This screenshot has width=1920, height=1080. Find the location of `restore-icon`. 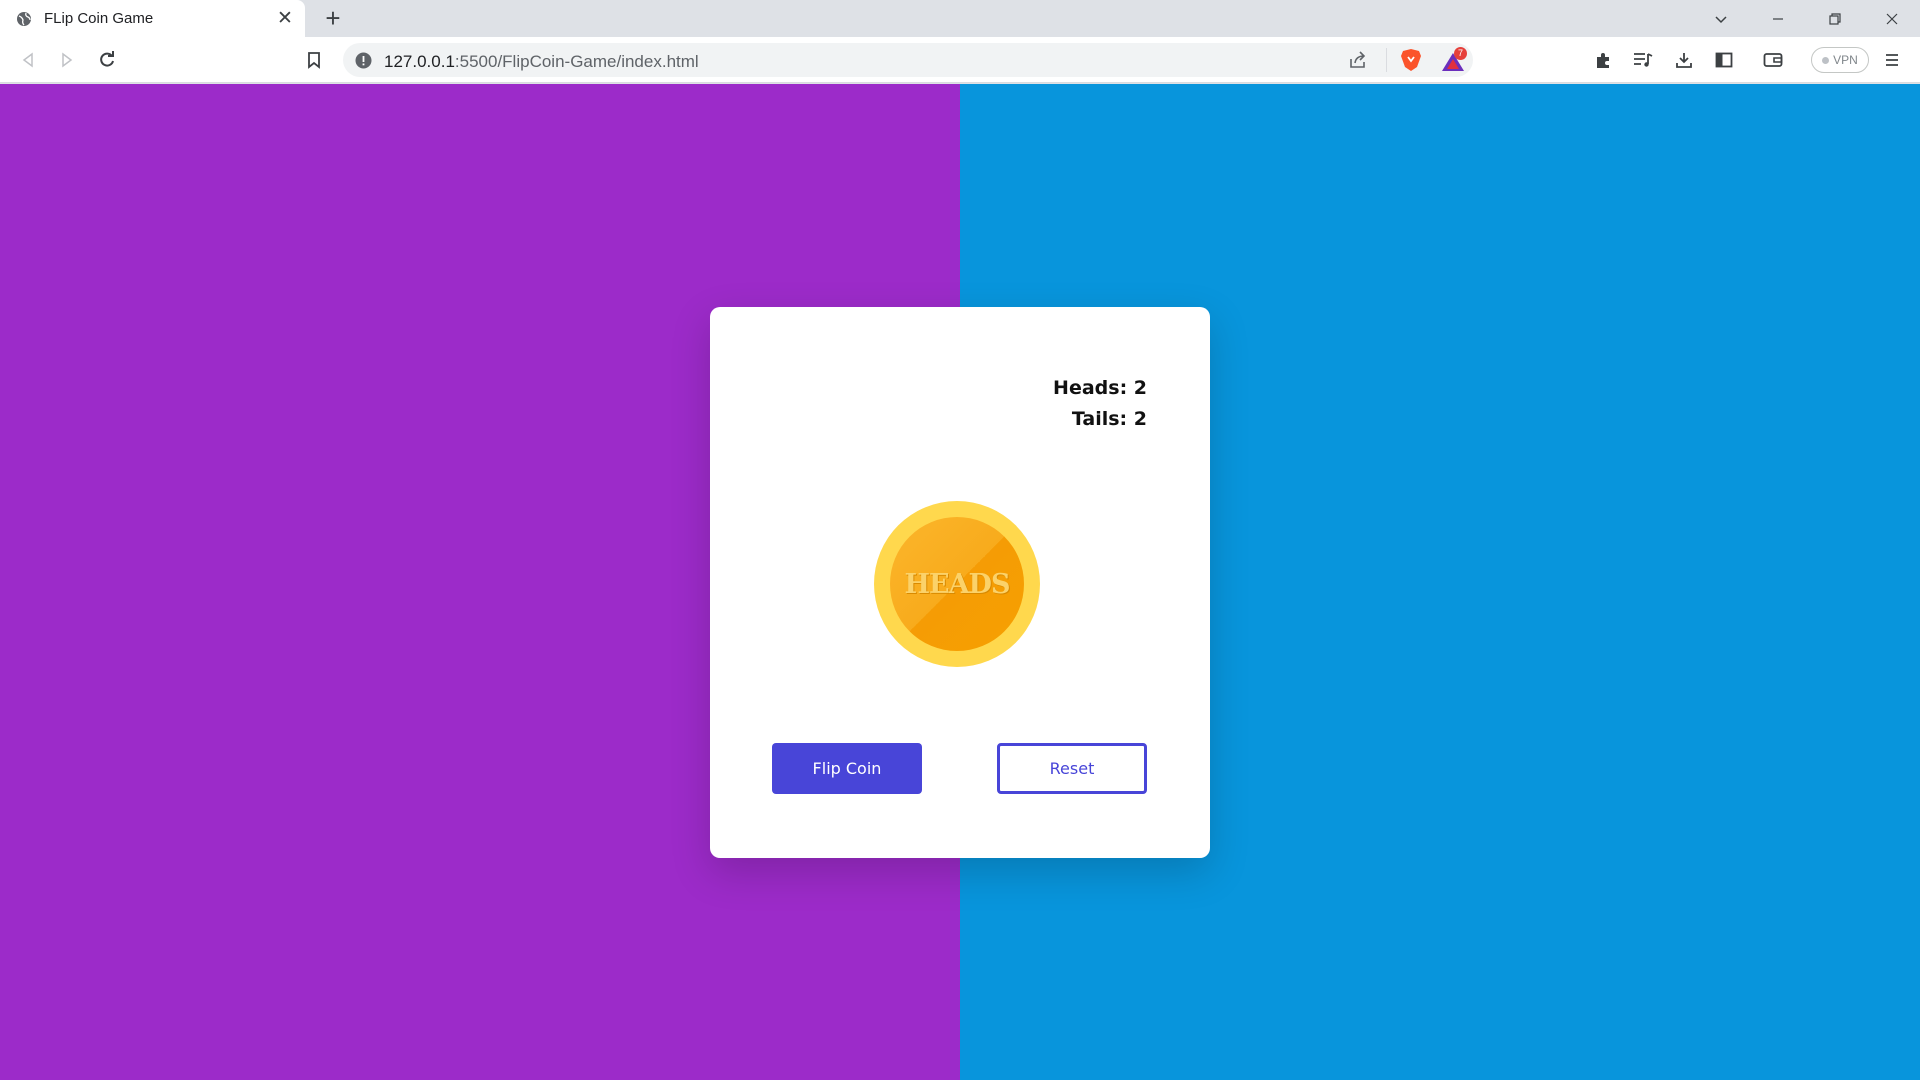

restore-icon is located at coordinates (1834, 18).